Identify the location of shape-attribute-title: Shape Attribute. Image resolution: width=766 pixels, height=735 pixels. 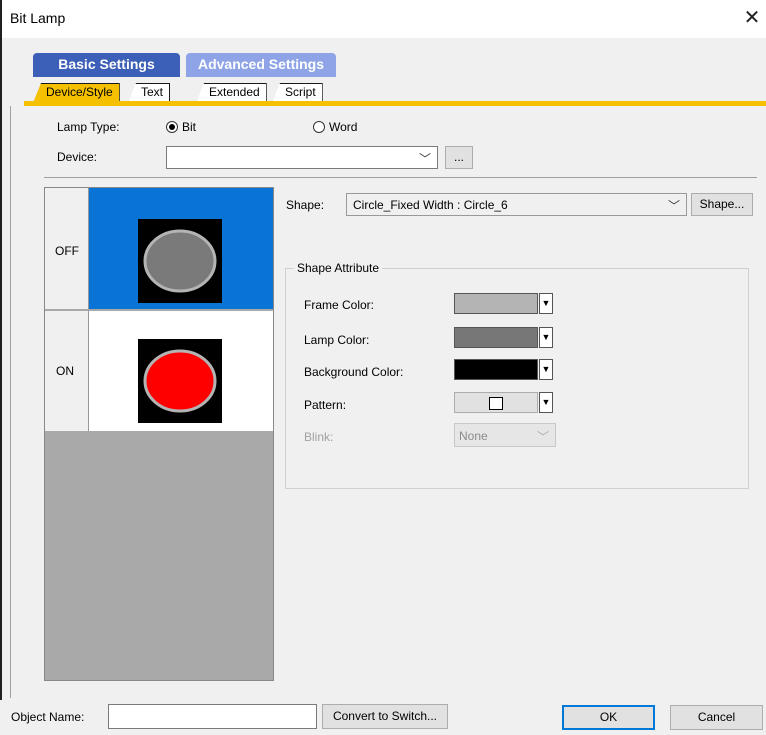
(338, 268).